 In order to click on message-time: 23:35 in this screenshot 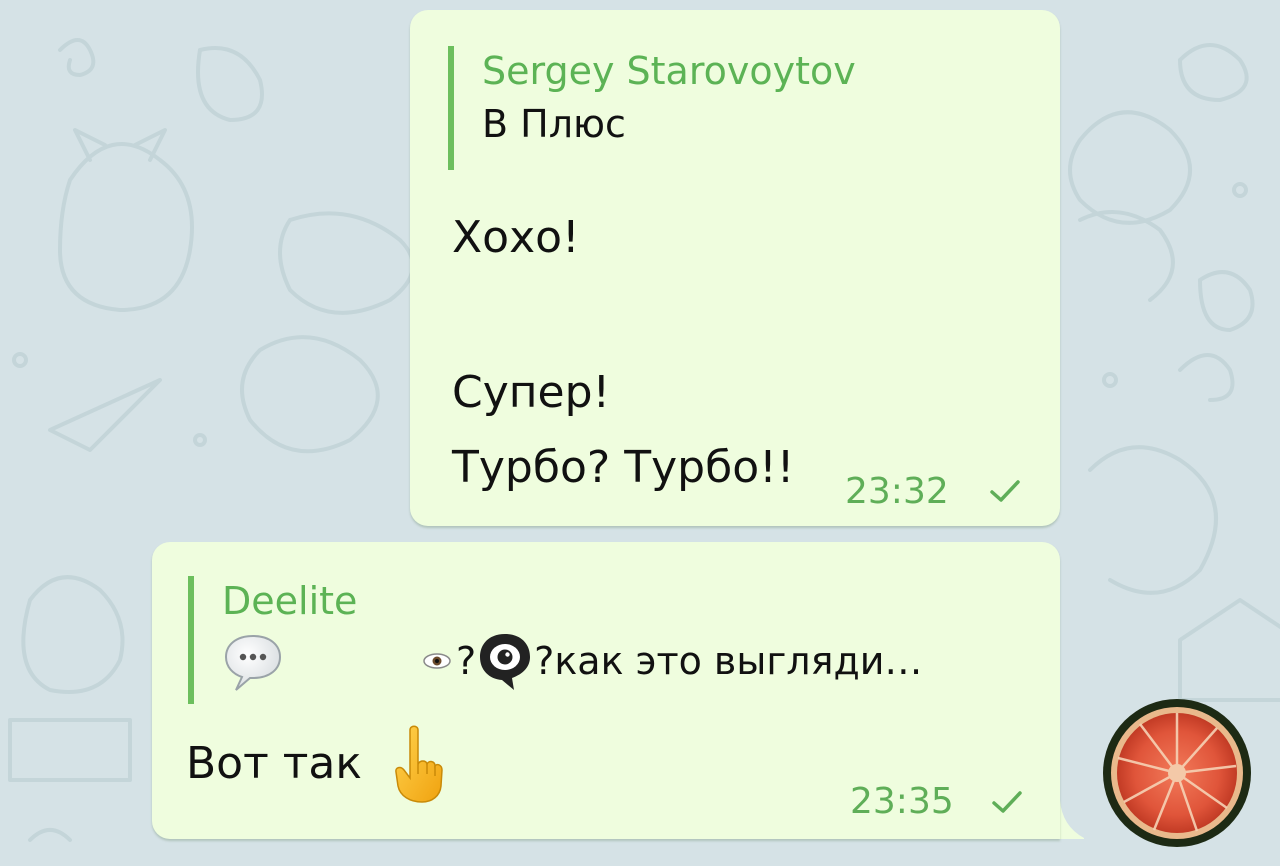, I will do `click(902, 801)`.